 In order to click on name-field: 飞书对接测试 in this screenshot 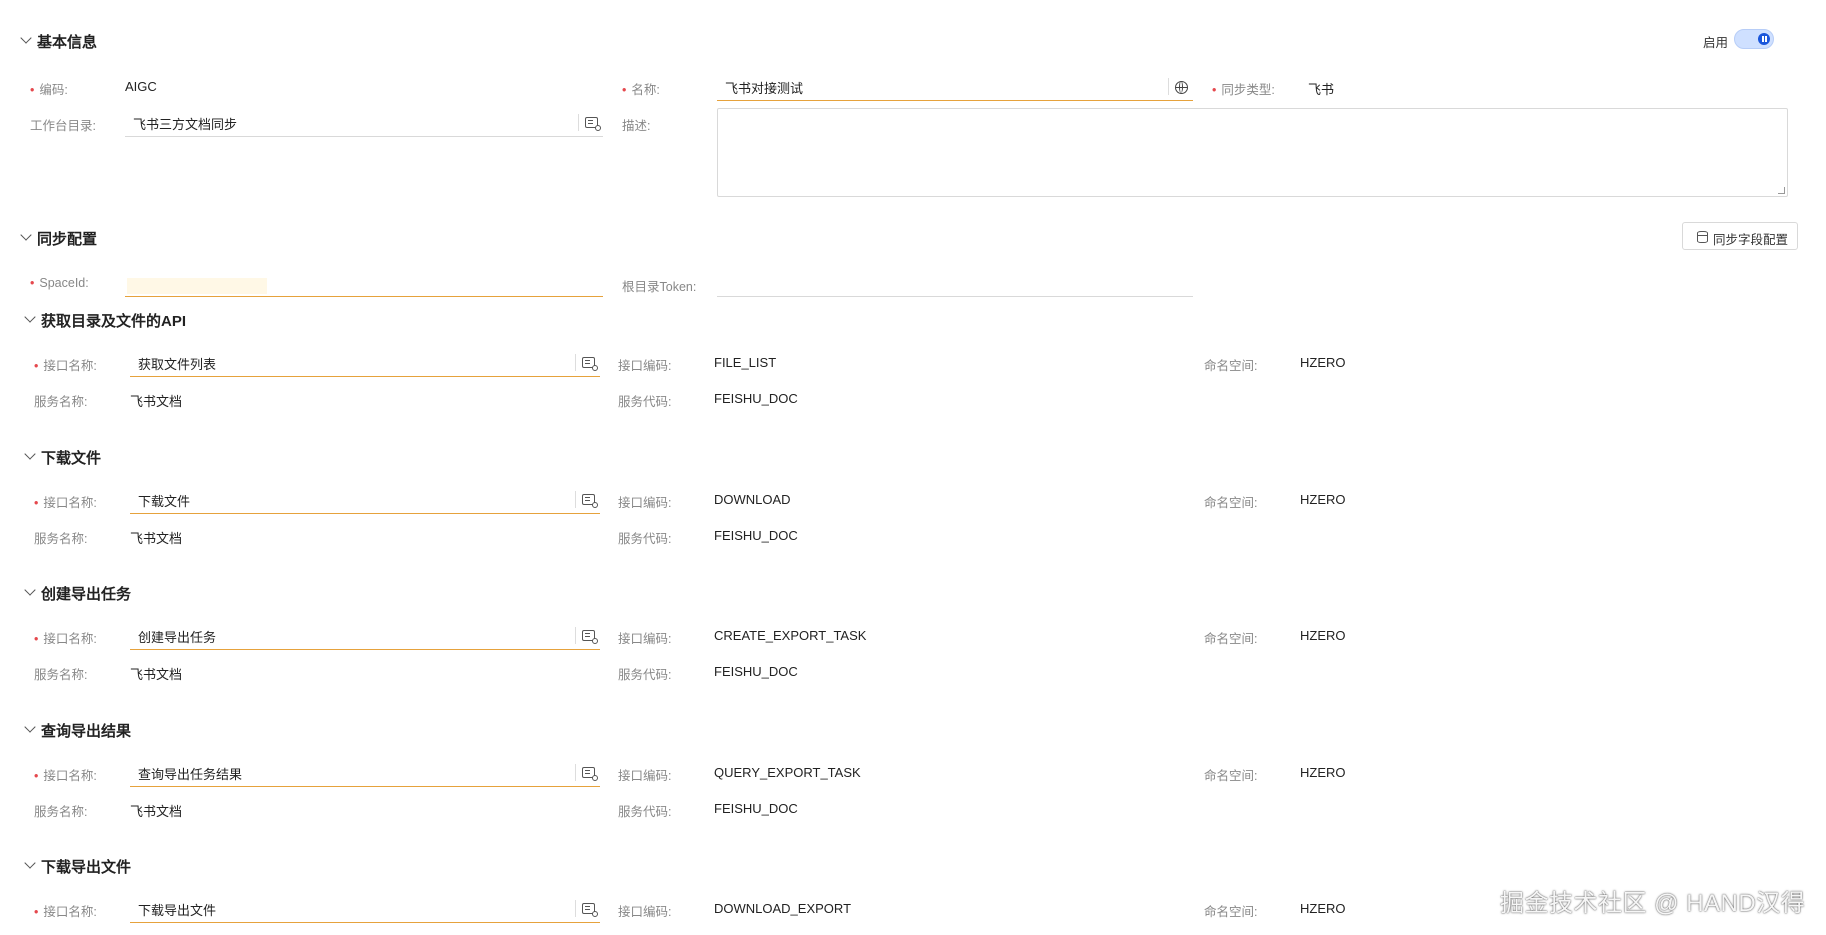, I will do `click(955, 87)`.